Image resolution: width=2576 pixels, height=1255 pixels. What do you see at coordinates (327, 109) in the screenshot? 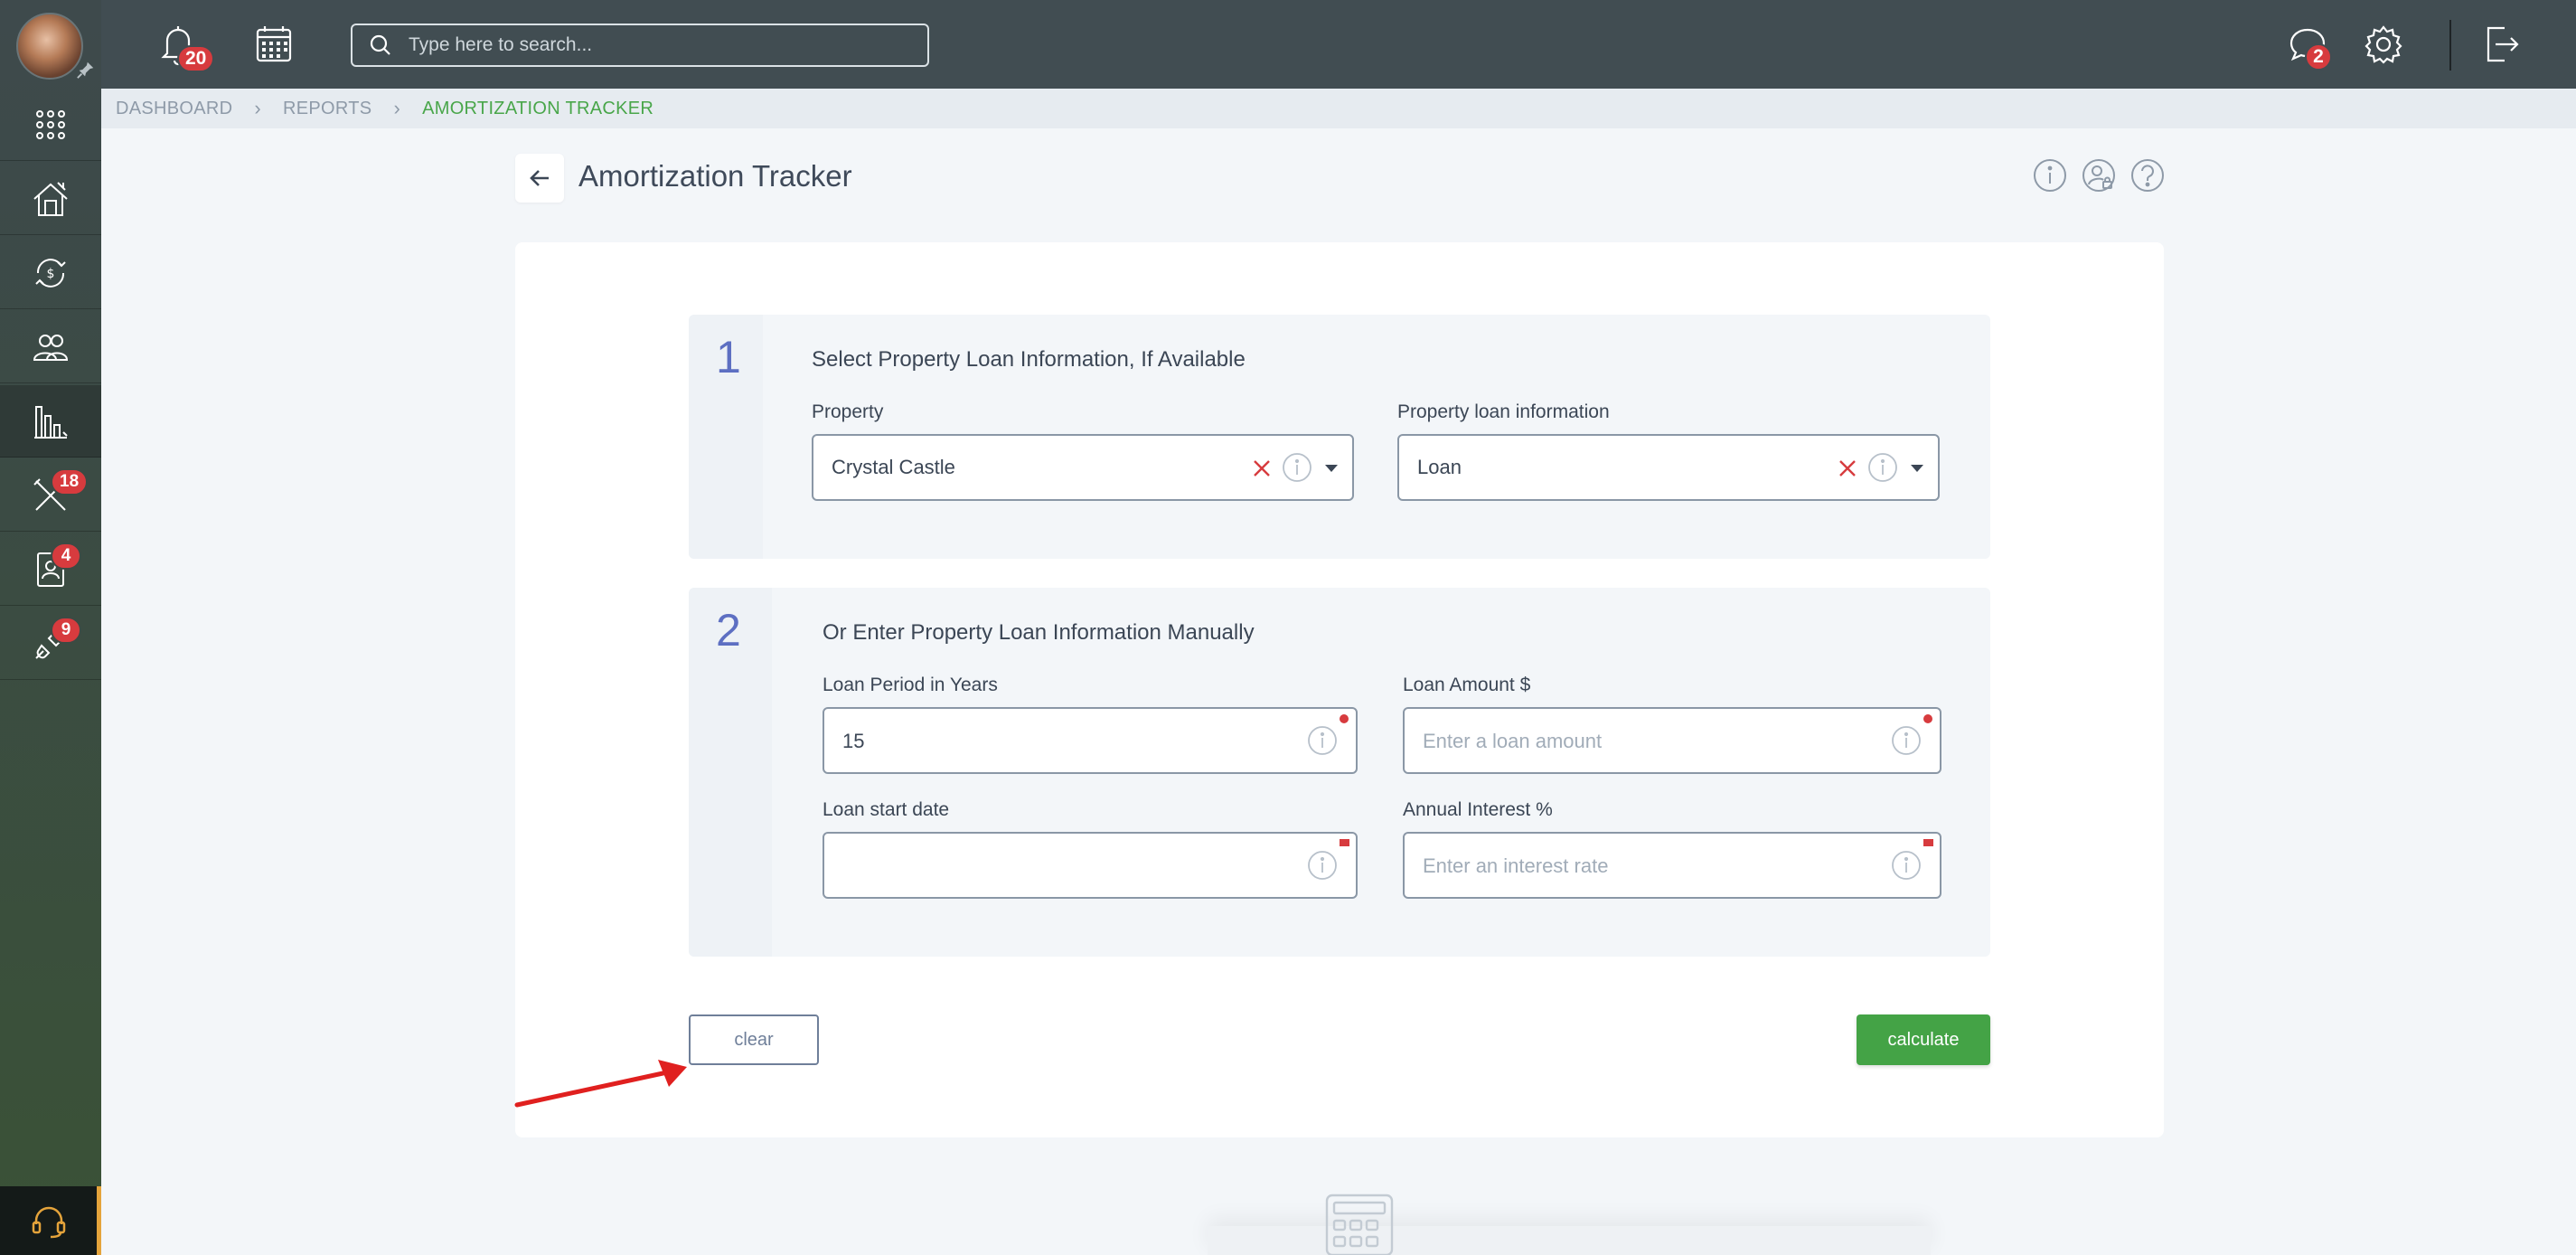
I see `breadcrumb-reports: REPORTS` at bounding box center [327, 109].